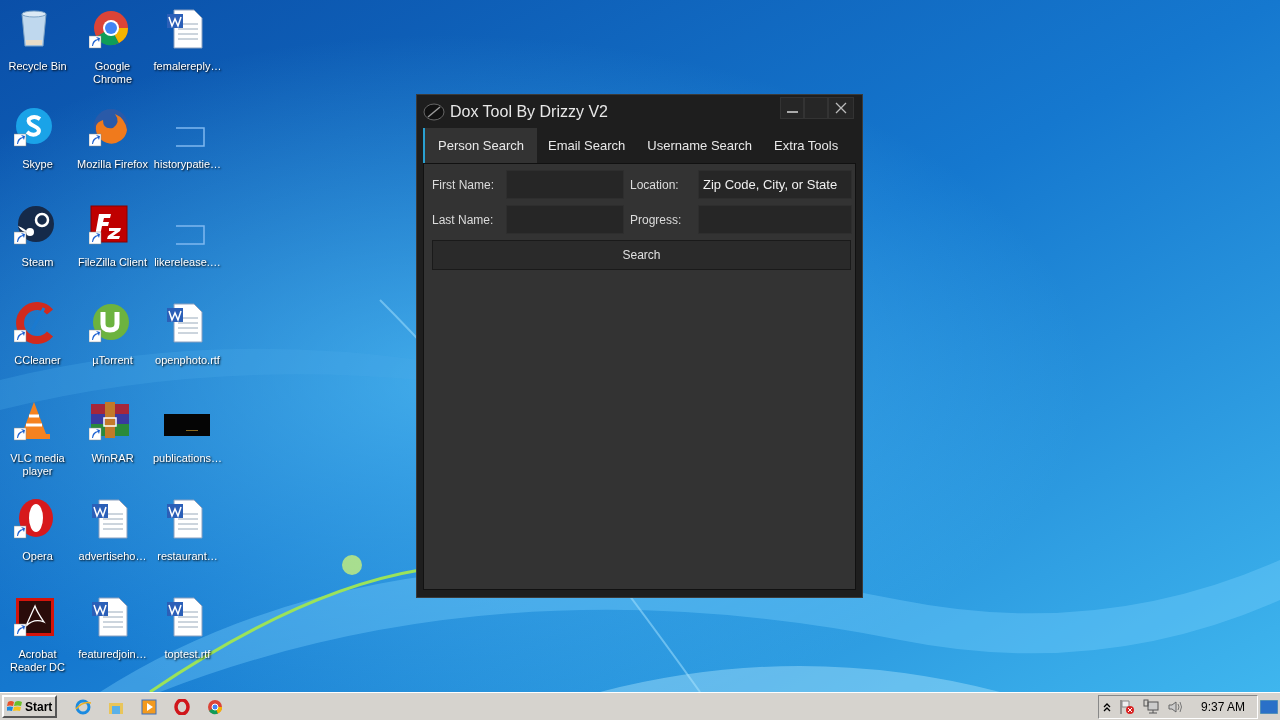 The image size is (1280, 720). Describe the element at coordinates (656, 220) in the screenshot. I see `field-label: Progress:` at that location.